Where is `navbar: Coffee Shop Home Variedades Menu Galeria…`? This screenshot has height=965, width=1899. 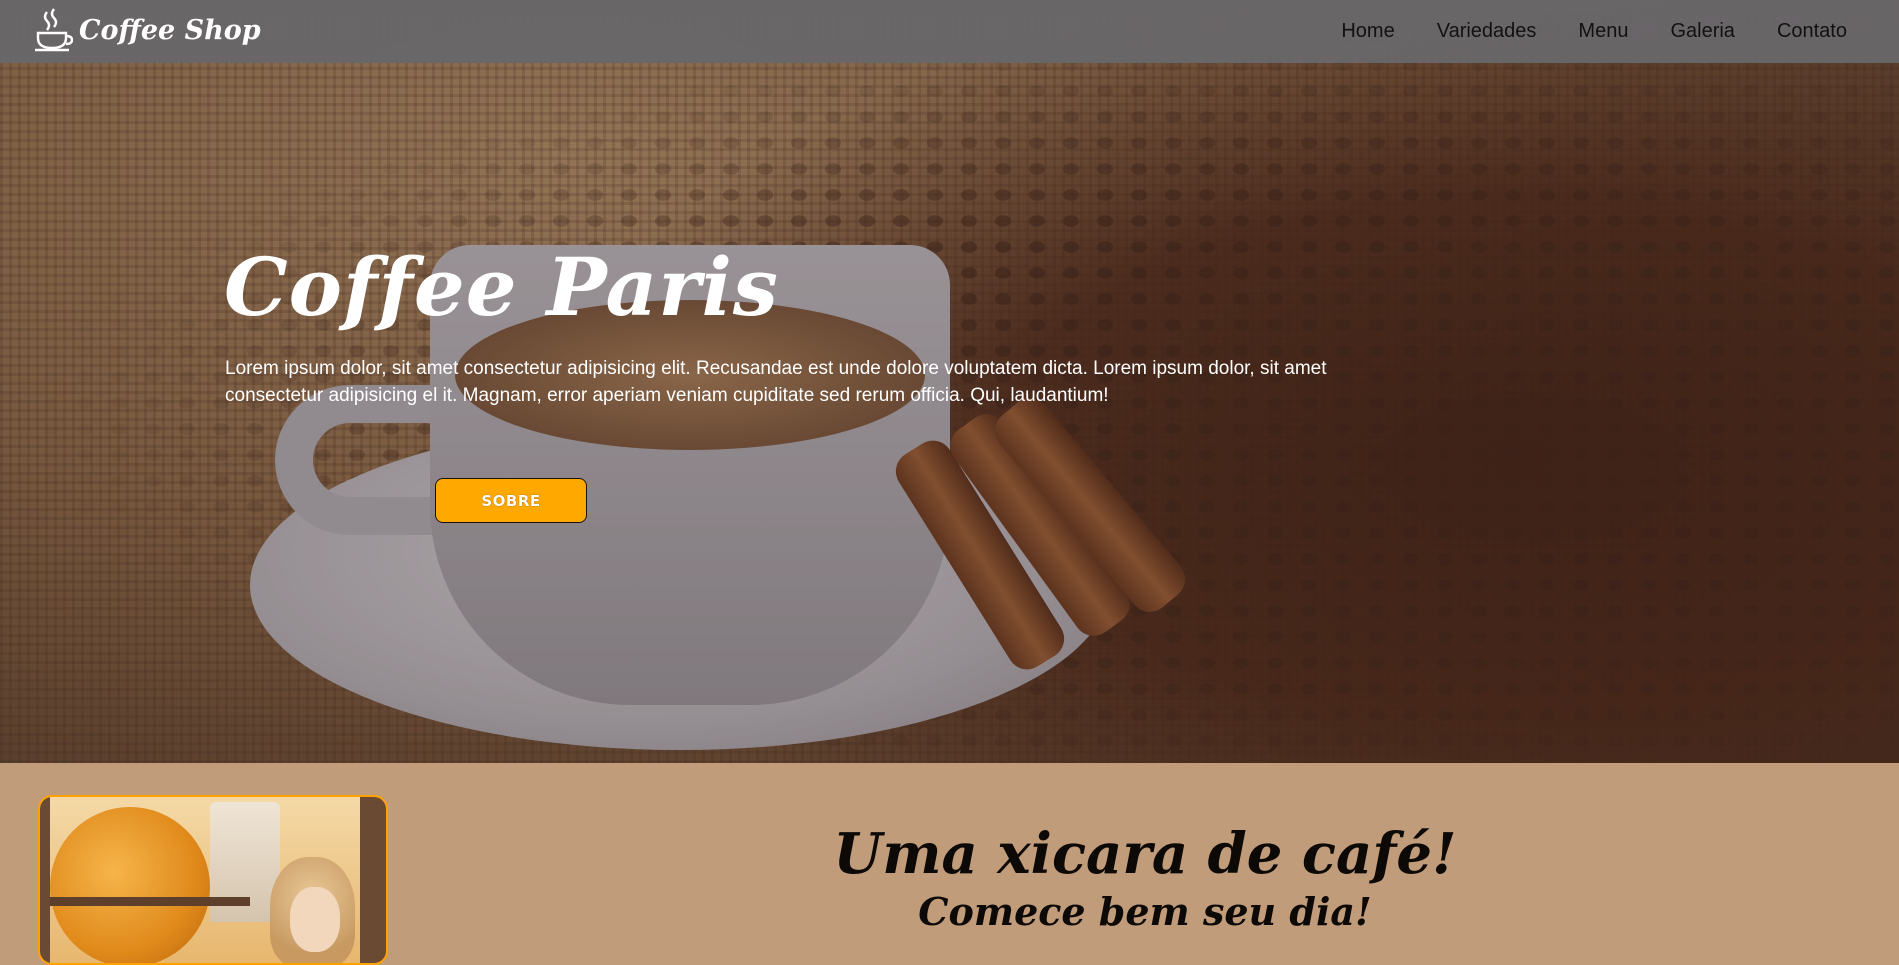
navbar: Coffee Shop Home Variedades Menu Galeria… is located at coordinates (949, 31).